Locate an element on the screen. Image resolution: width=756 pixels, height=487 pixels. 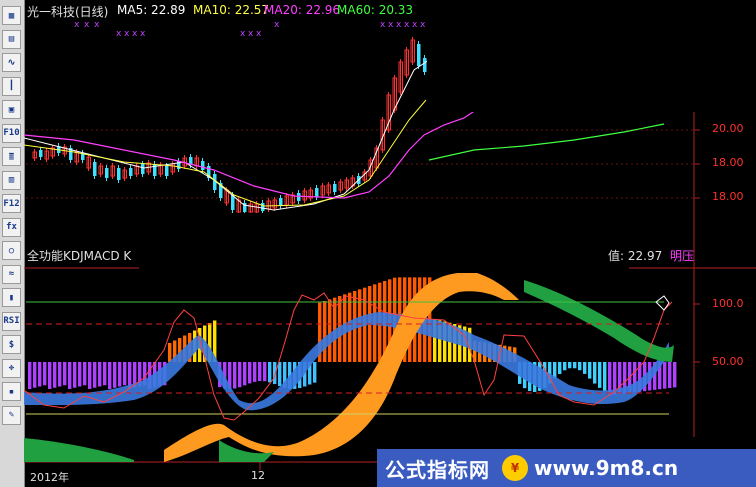
dollar-icon: $ is located at coordinates (11, 344).